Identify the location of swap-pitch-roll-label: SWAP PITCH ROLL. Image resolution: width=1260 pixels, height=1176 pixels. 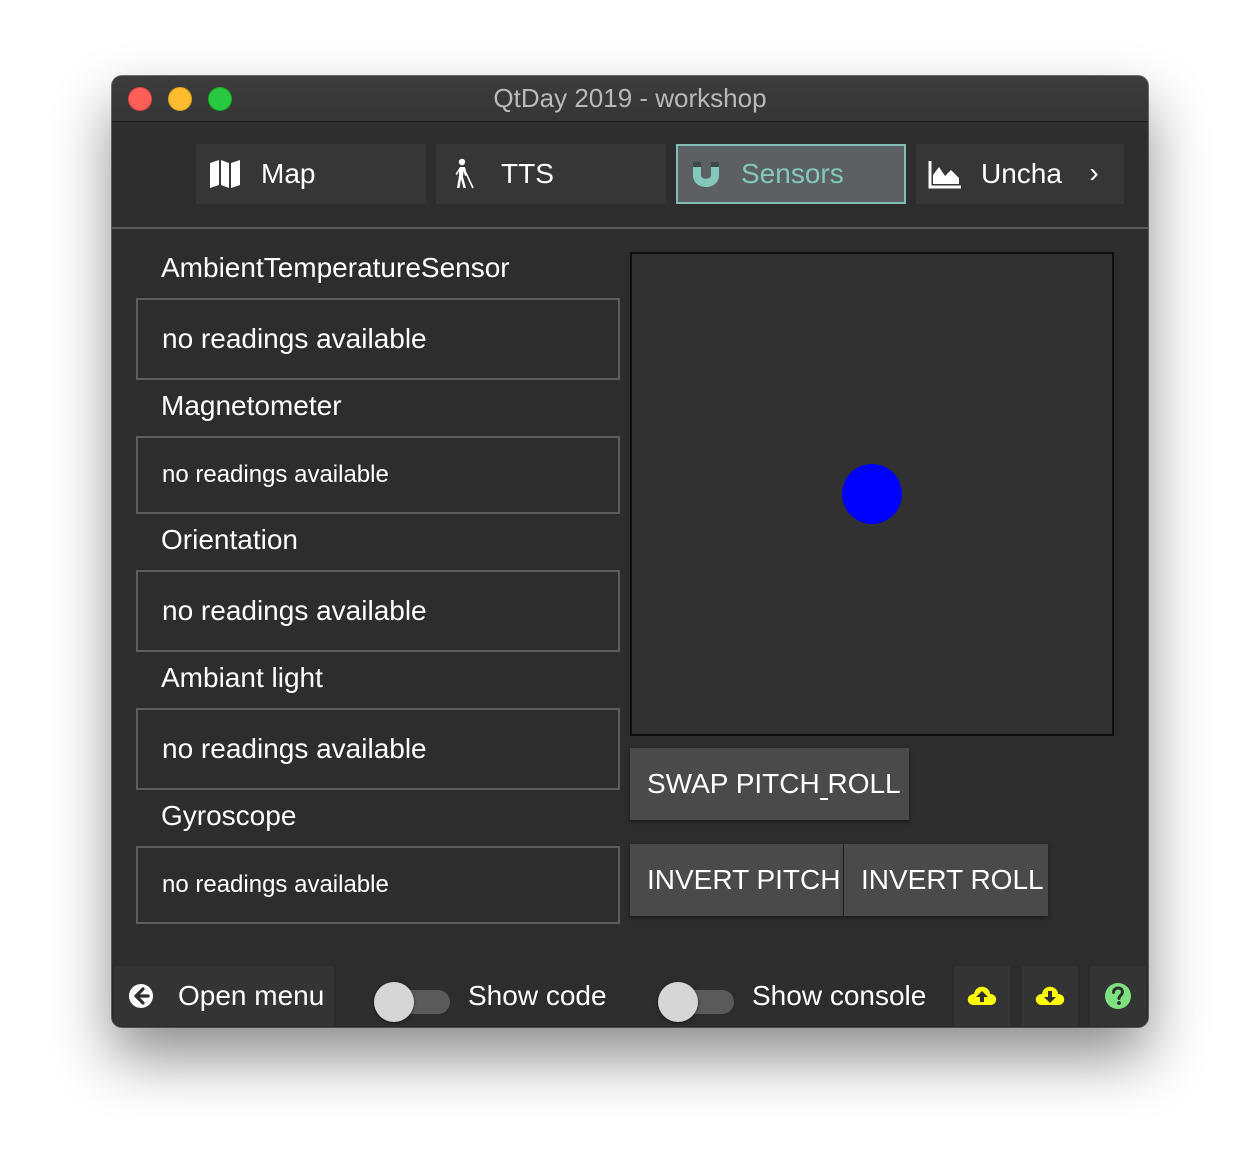
(774, 784).